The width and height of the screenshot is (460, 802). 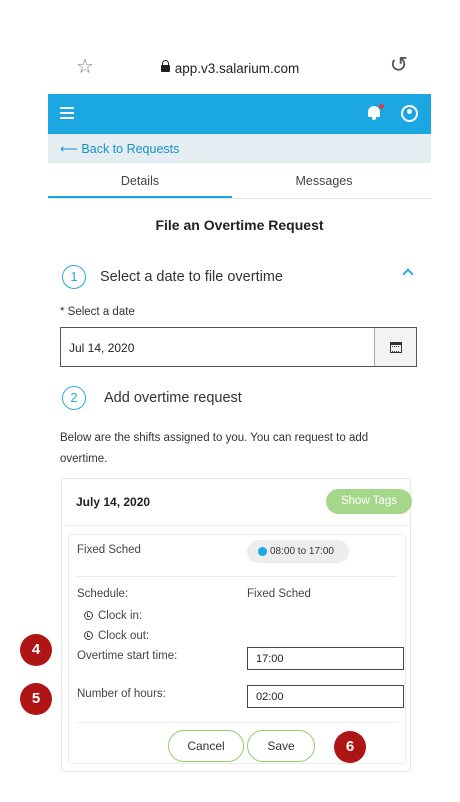 I want to click on shift-time-badge: 08:00 to 17:00, so click(x=298, y=551).